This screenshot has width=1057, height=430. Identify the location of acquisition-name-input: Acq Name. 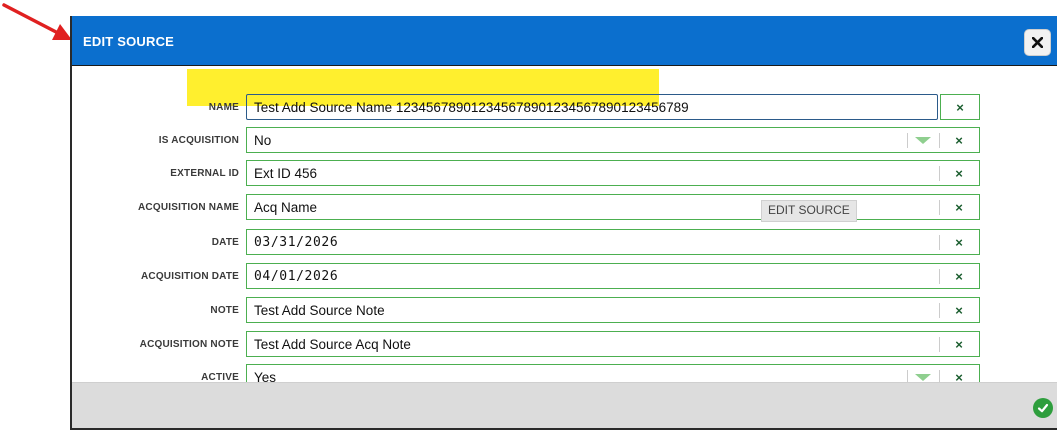
(613, 207).